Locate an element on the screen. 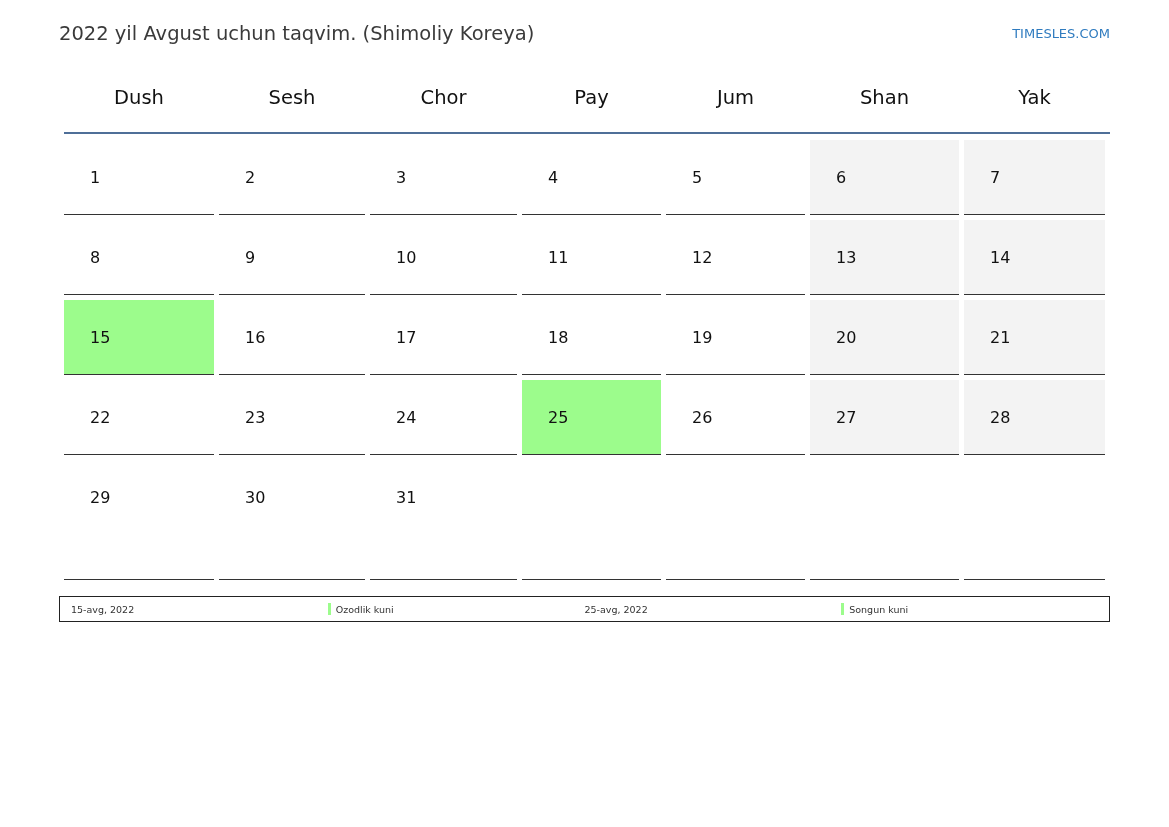 This screenshot has width=1169, height=827. day-number: 15 is located at coordinates (100, 337).